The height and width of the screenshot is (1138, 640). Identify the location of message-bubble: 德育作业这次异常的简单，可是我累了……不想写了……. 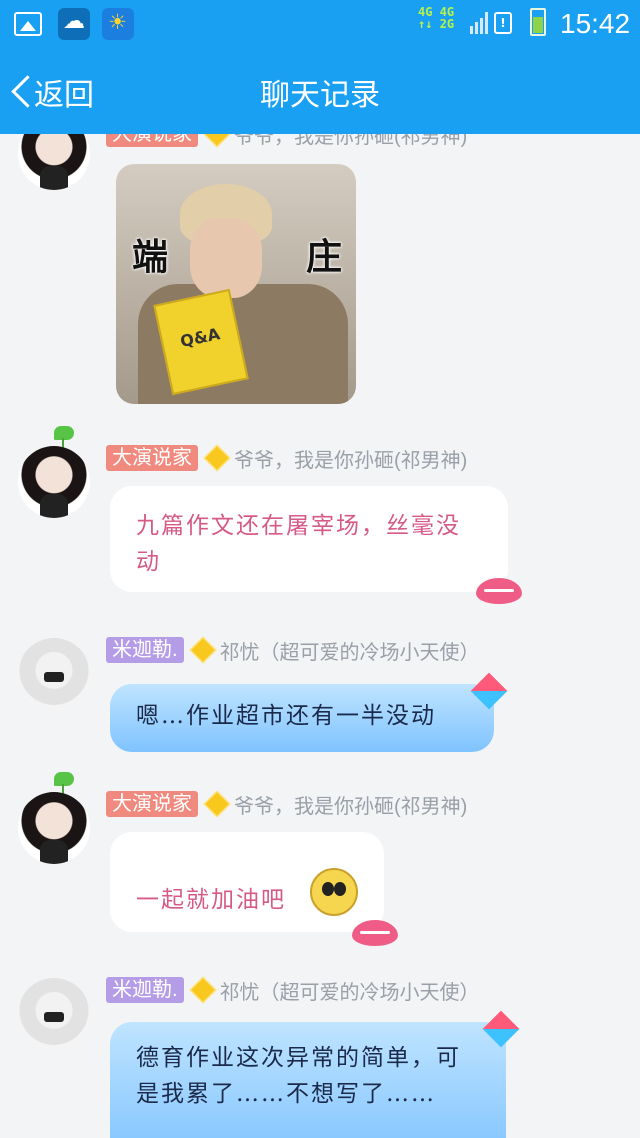
(308, 1080).